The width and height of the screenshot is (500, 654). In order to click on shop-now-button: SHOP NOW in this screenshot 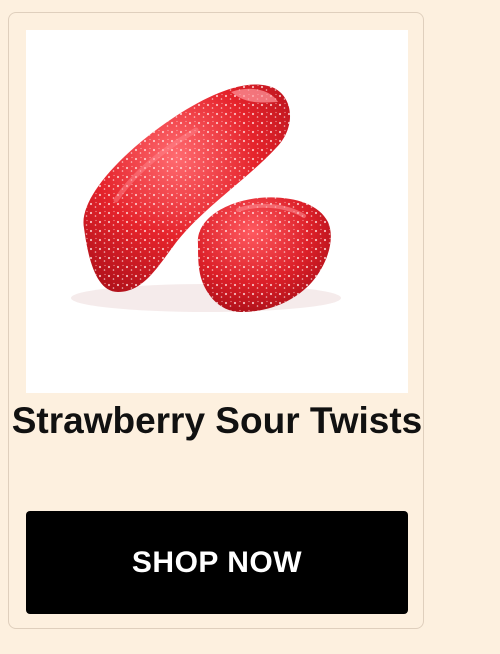, I will do `click(217, 562)`.